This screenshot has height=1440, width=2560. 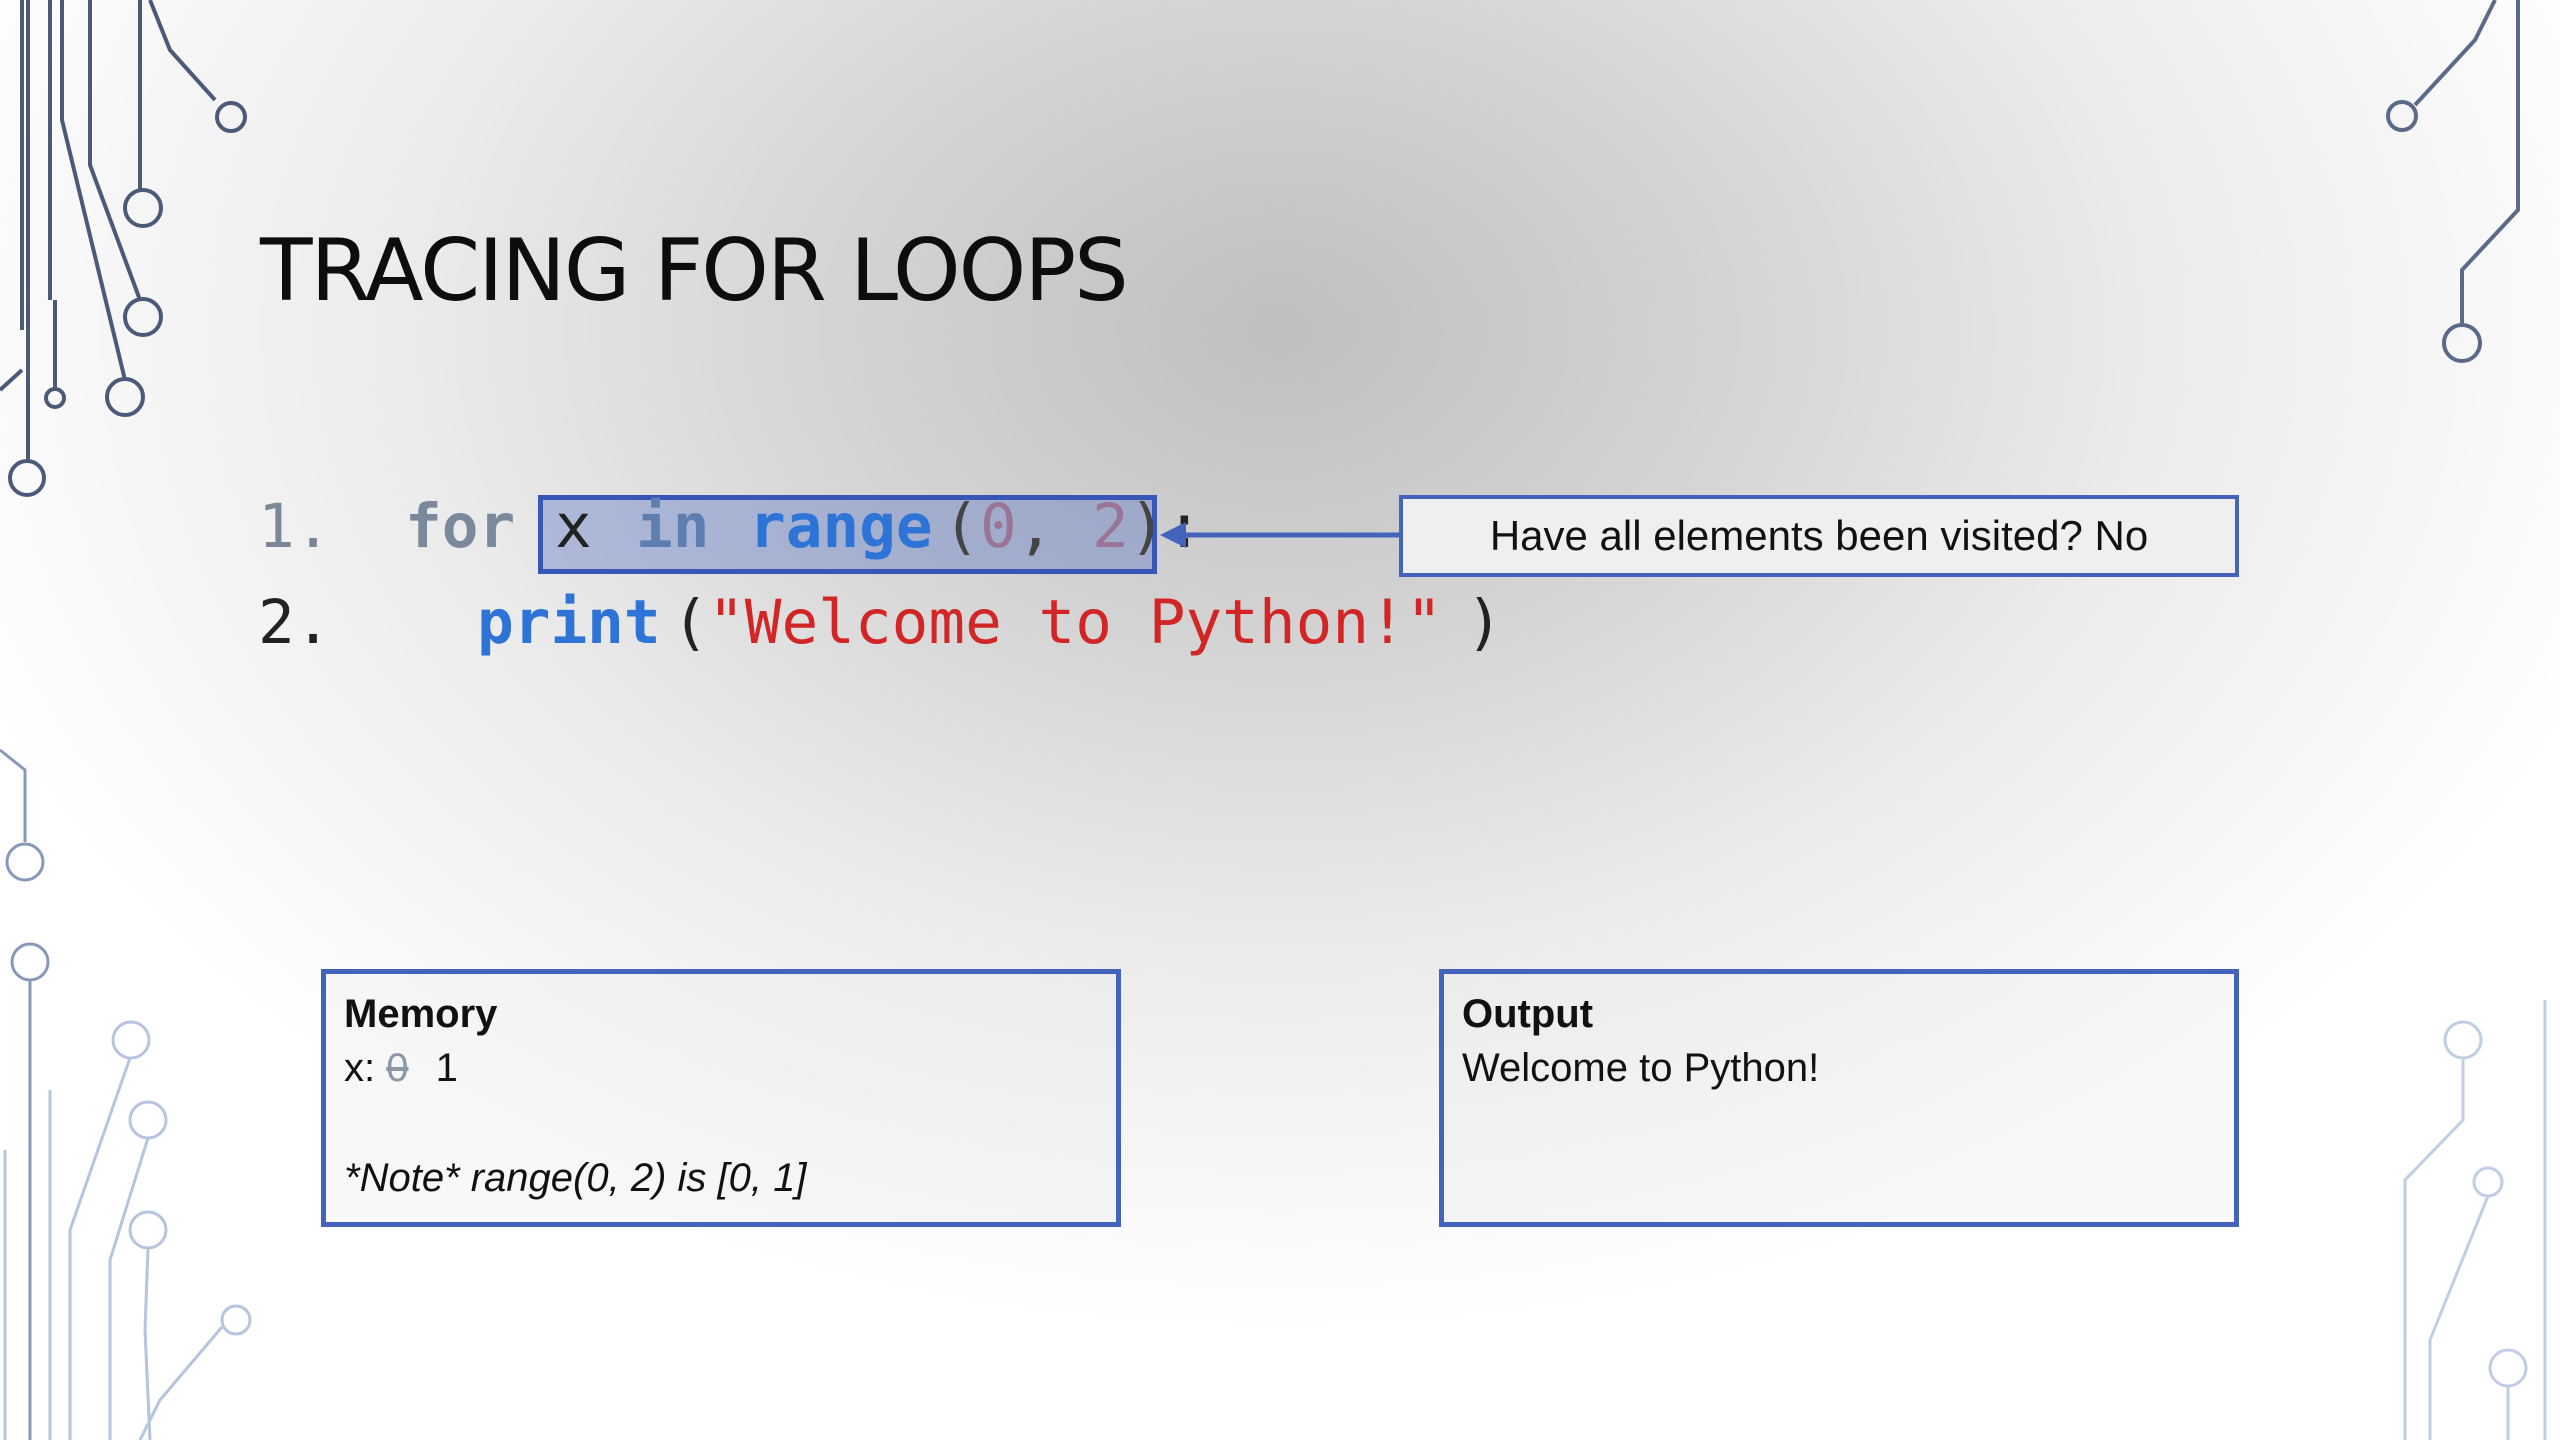 I want to click on memory-old-value: 0, so click(x=397, y=1068).